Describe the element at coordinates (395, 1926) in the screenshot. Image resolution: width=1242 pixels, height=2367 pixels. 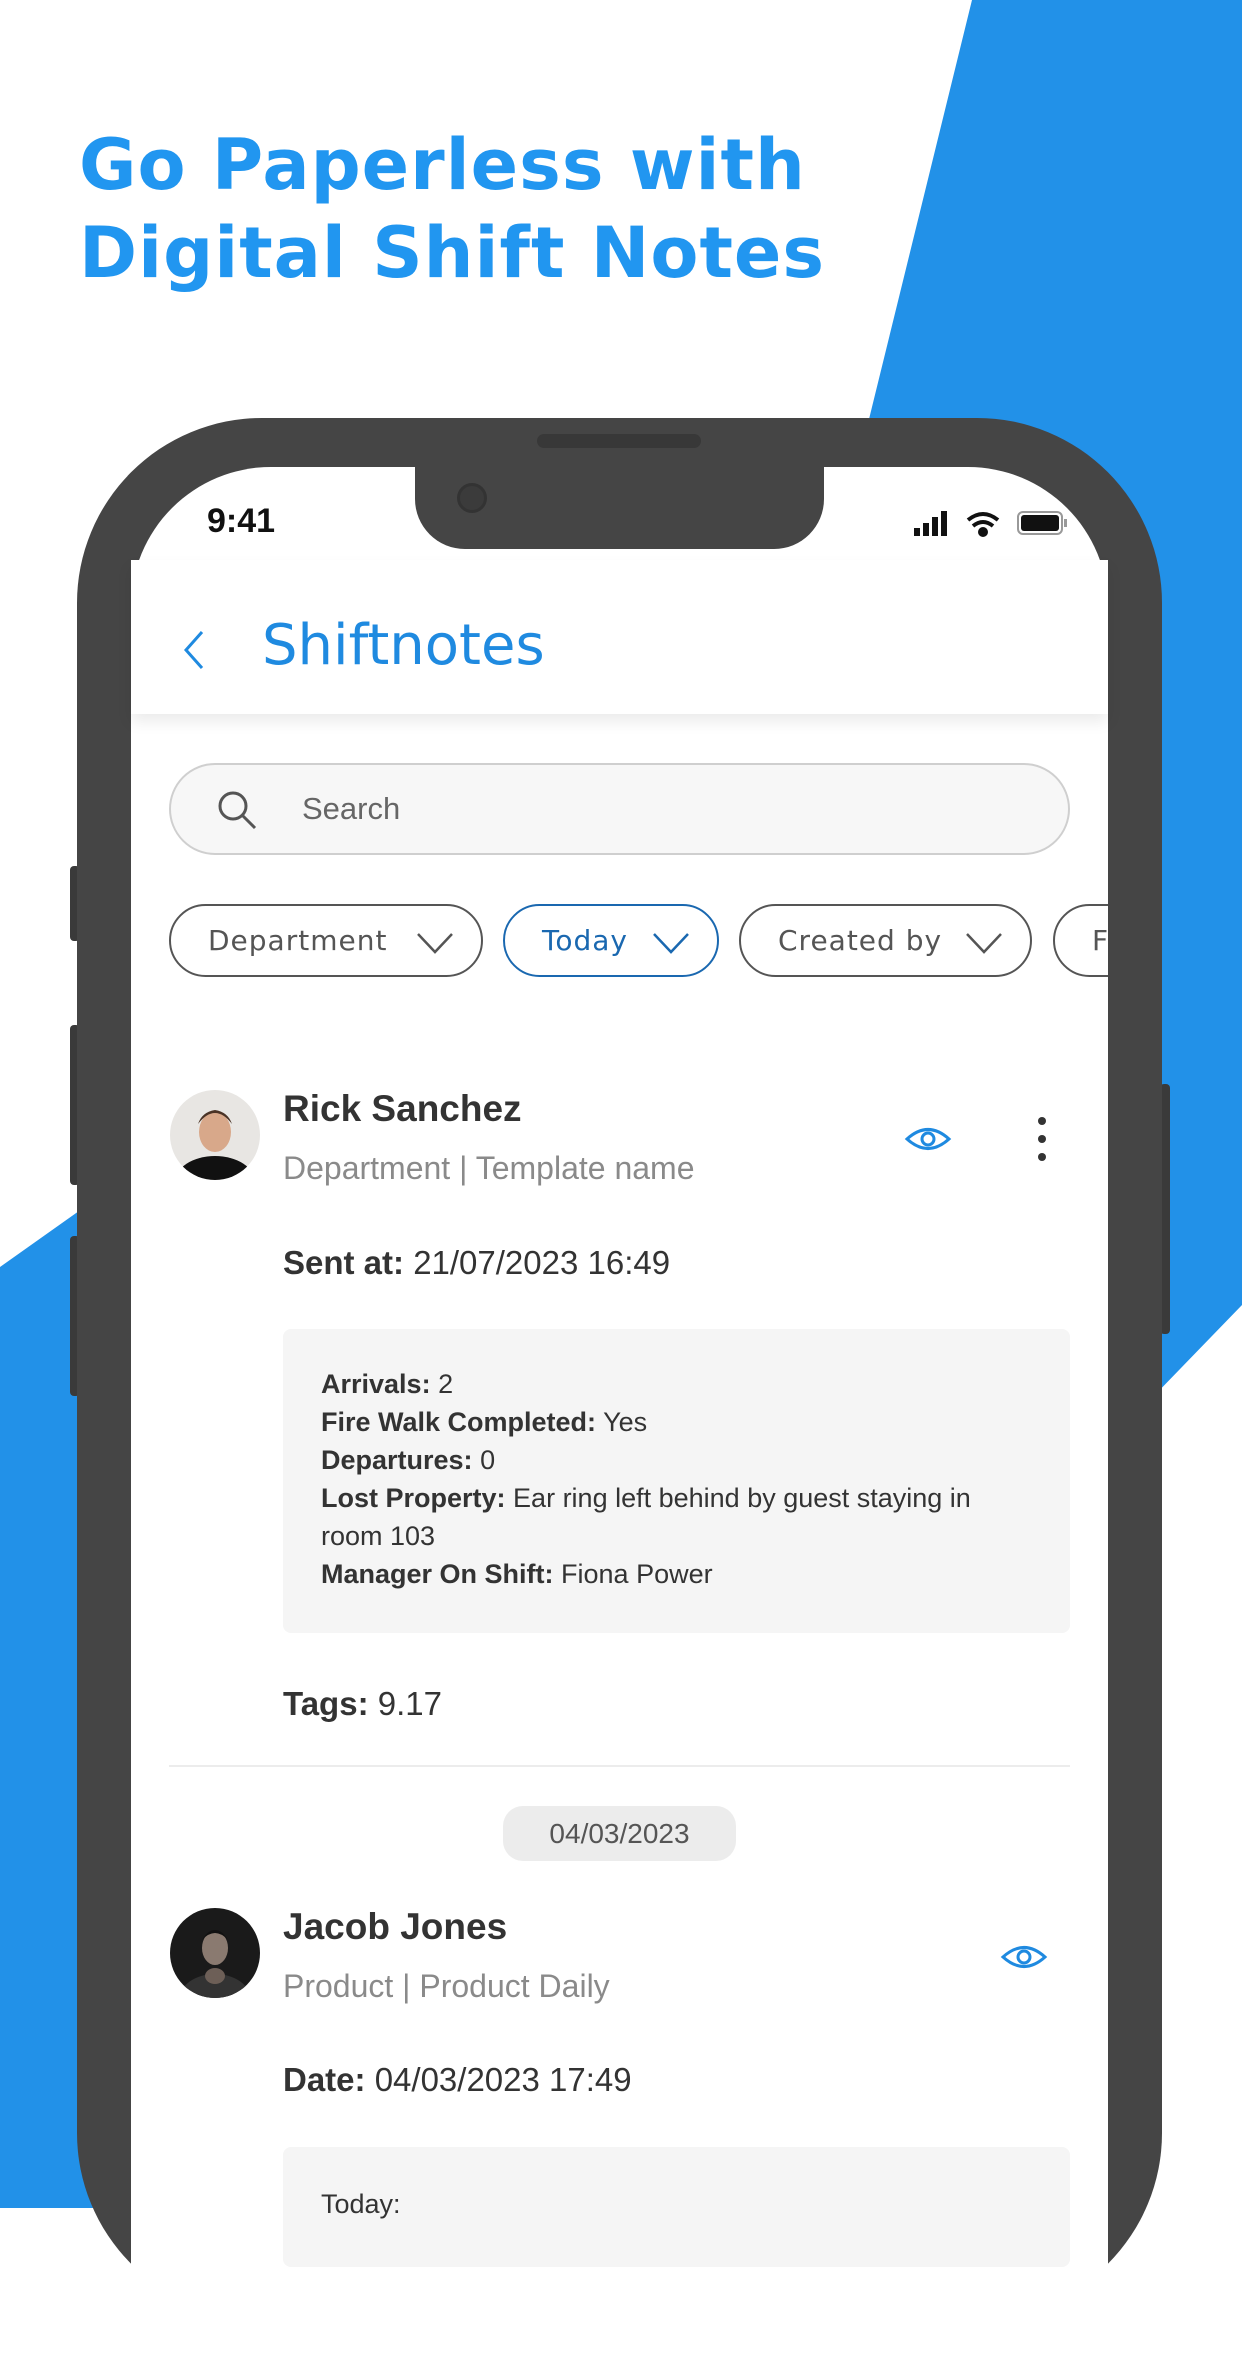
I see `author-name: Jacob Jones` at that location.